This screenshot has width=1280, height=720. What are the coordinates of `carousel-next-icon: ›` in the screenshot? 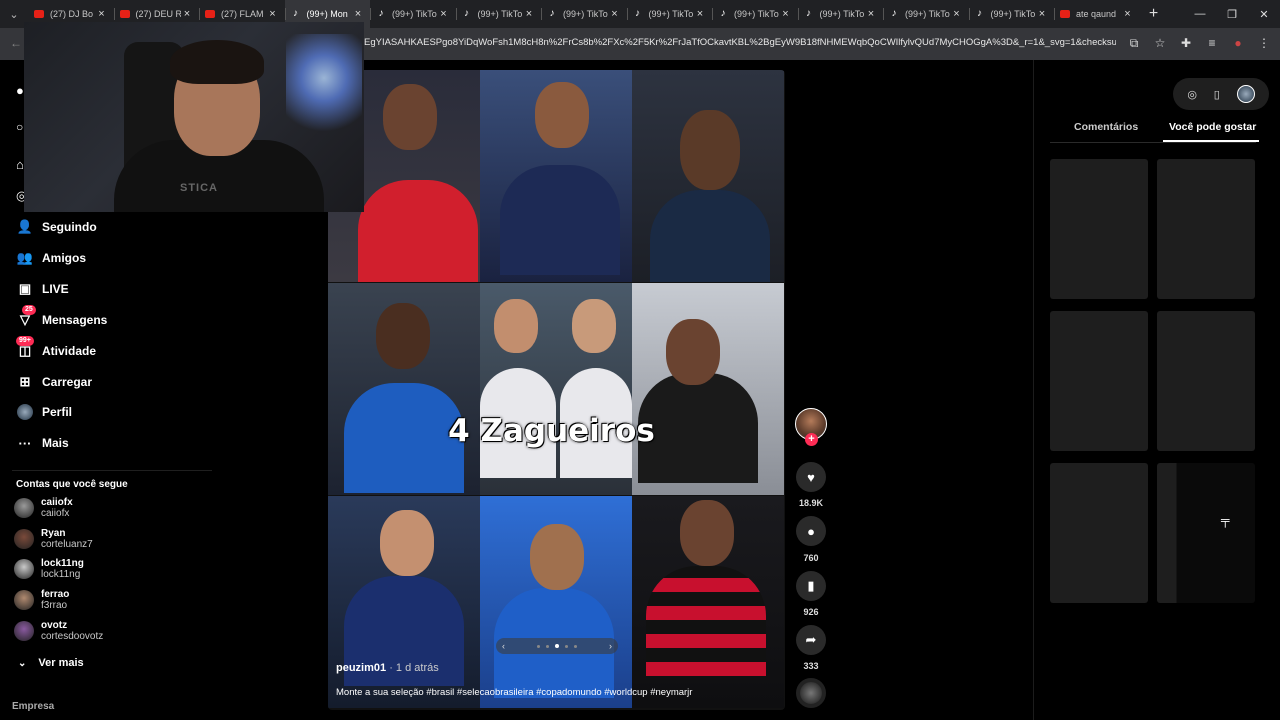 It's located at (610, 646).